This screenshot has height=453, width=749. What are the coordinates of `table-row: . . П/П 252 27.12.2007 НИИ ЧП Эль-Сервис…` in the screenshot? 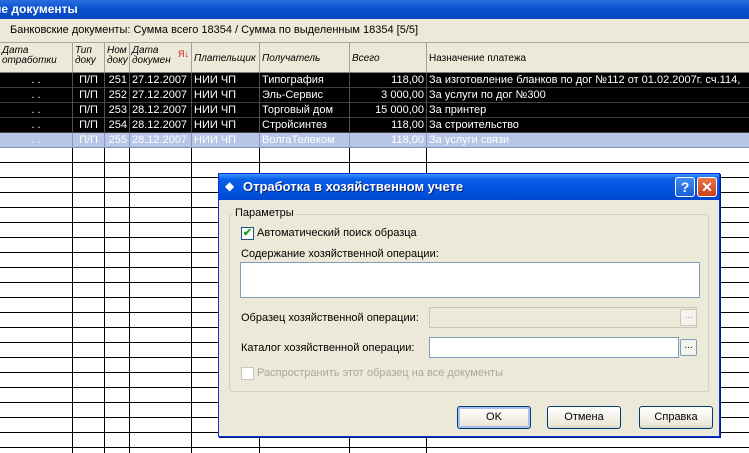 It's located at (374, 95).